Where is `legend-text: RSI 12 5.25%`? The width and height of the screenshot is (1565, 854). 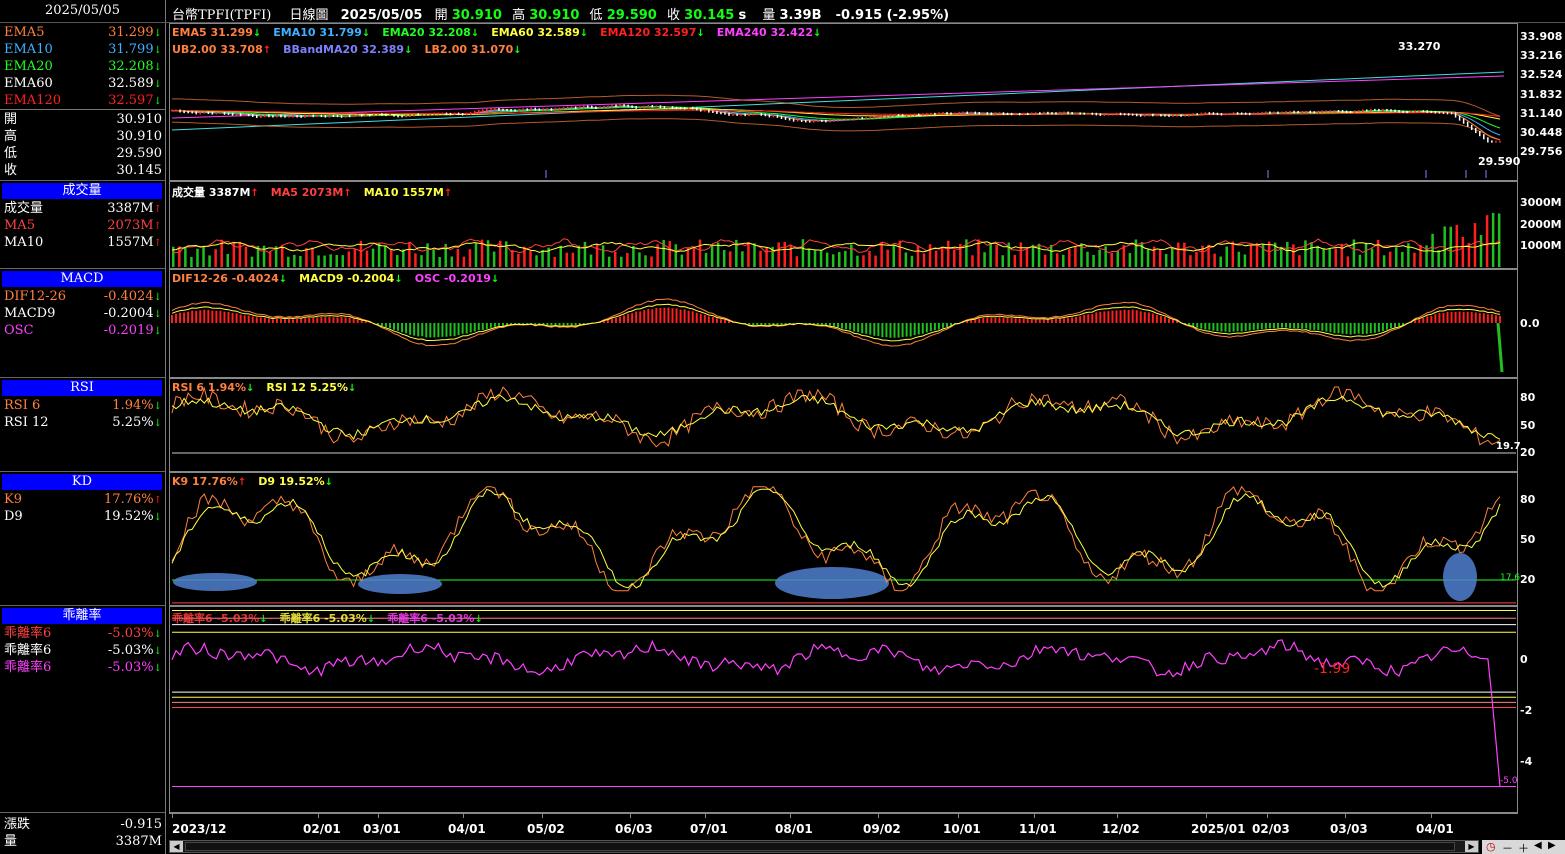
legend-text: RSI 12 5.25% is located at coordinates (307, 387).